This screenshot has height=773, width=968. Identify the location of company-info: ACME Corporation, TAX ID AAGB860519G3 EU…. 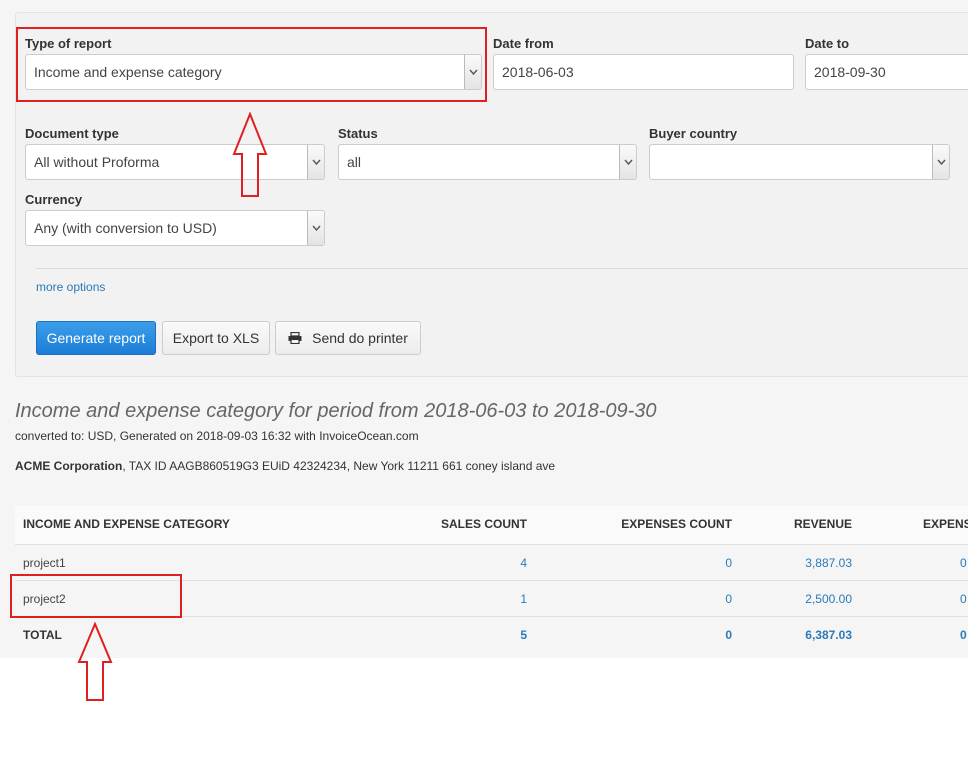
(285, 466).